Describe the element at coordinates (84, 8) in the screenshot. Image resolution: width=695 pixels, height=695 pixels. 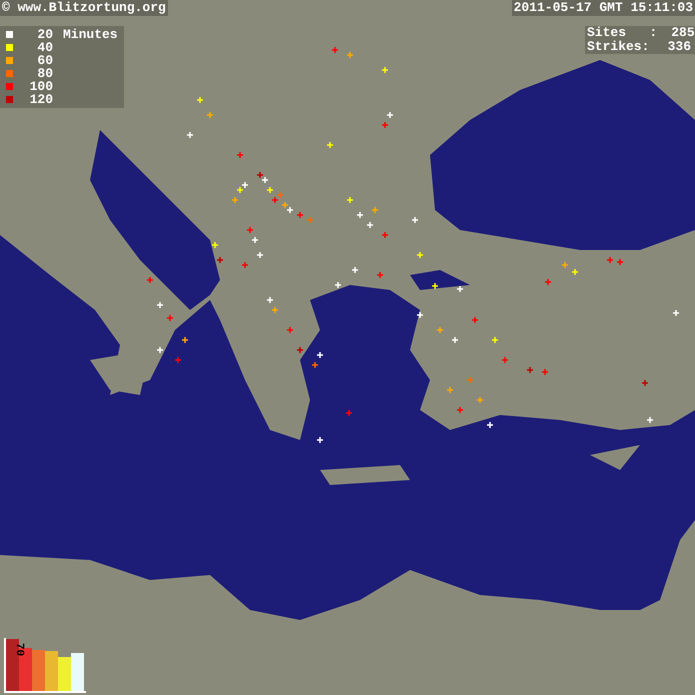
I see `site-credit: © www.Blitzortung.org` at that location.